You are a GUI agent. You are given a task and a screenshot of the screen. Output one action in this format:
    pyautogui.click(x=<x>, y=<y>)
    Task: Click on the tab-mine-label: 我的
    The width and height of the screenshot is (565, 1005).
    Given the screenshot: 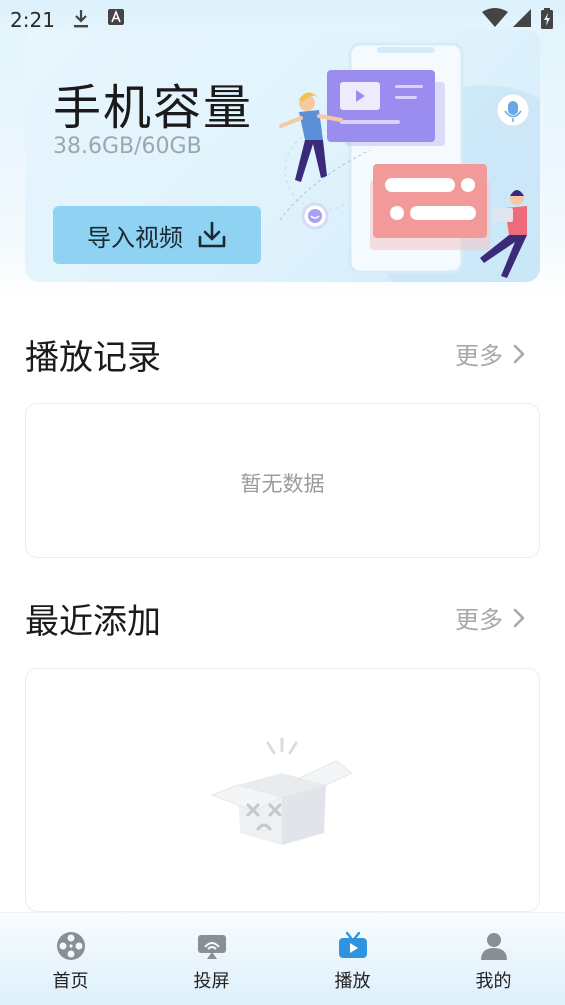 What is the action you would take?
    pyautogui.click(x=493, y=981)
    